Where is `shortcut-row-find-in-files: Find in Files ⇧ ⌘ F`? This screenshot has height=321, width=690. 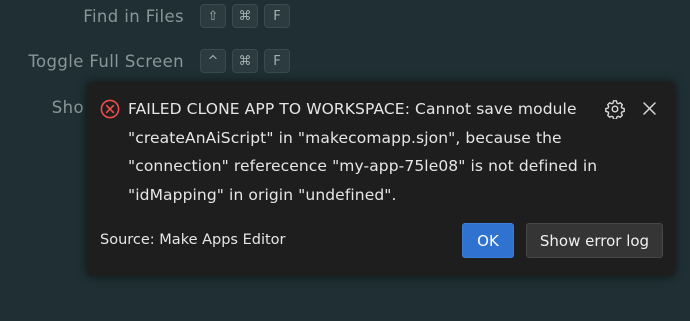 shortcut-row-find-in-files: Find in Files ⇧ ⌘ F is located at coordinates (145, 16).